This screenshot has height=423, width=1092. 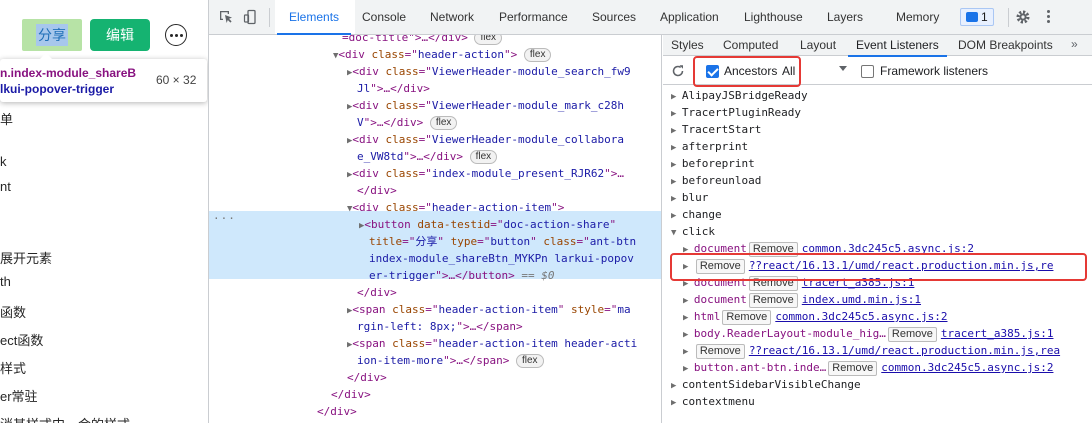 What do you see at coordinates (867, 71) in the screenshot?
I see `framework-listeners-checkbox` at bounding box center [867, 71].